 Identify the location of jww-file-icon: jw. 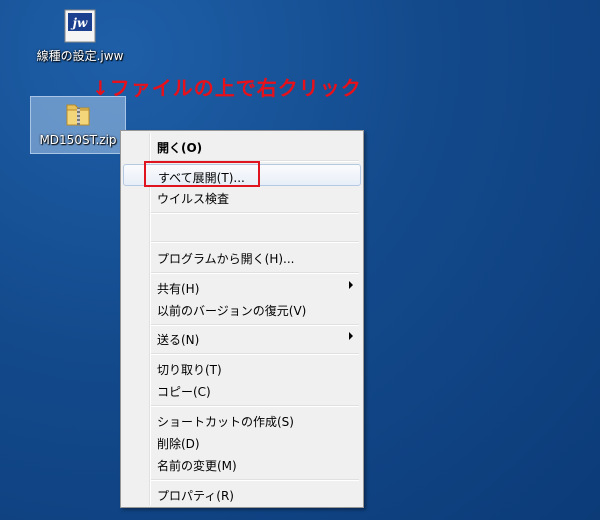
(80, 26).